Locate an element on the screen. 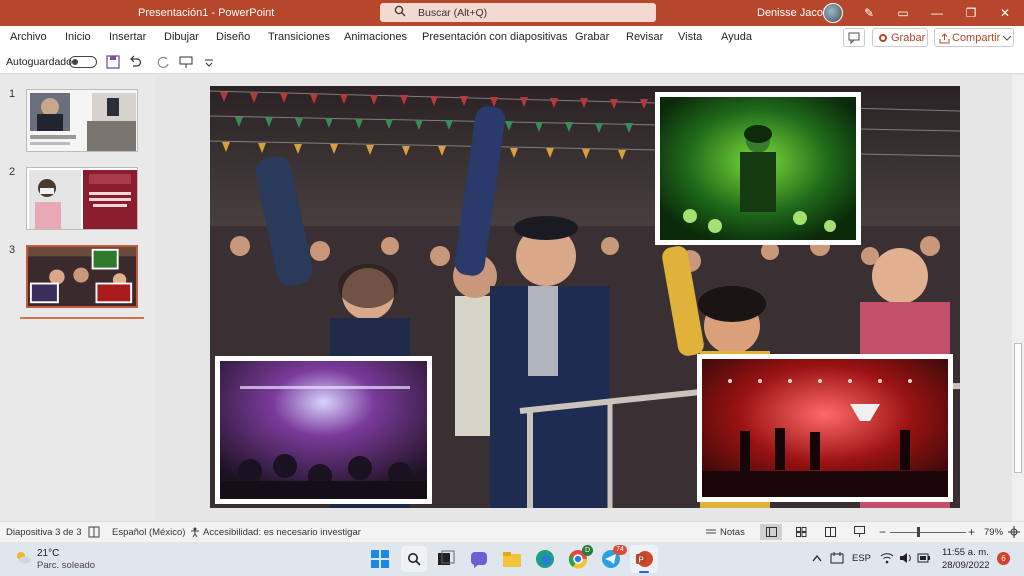  zoom-out-icon: − is located at coordinates (882, 532).